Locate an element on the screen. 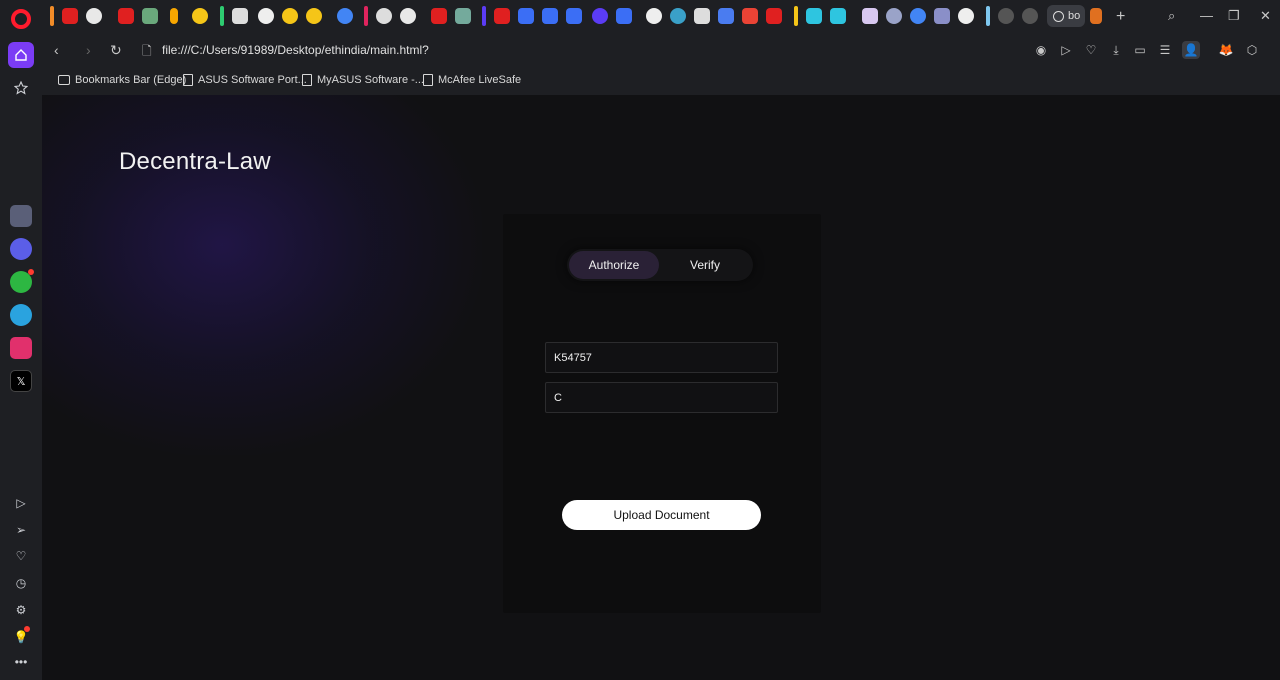 The height and width of the screenshot is (680, 1280). tab-strip: bo + ⌕ — ❐ ✕ is located at coordinates (661, 16).